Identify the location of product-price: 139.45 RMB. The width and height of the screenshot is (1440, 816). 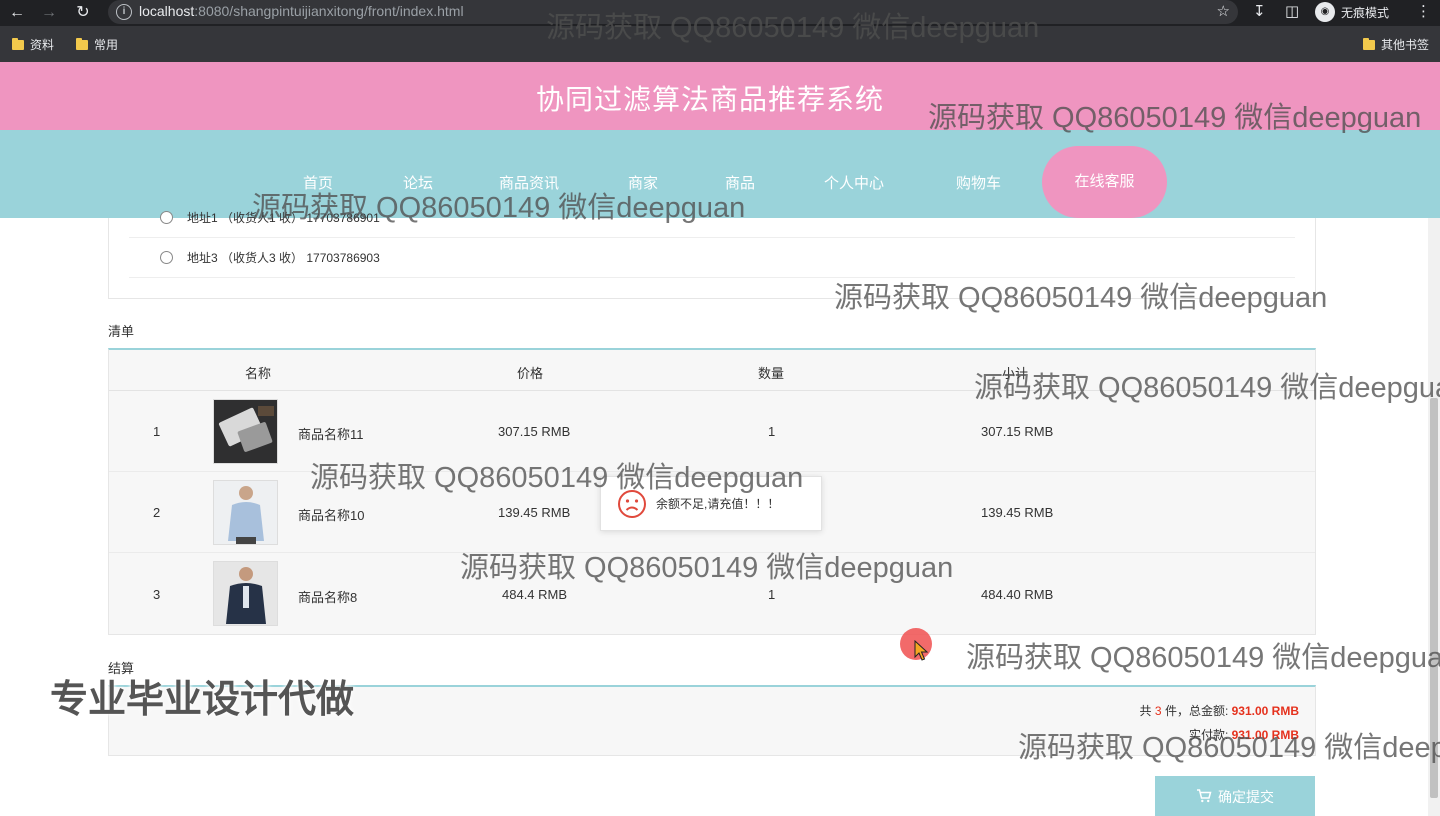
(534, 512).